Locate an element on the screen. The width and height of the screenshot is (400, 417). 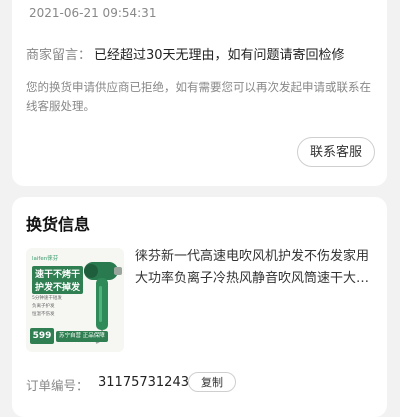
merchant-message-label: 商家留言： is located at coordinates (59, 55).